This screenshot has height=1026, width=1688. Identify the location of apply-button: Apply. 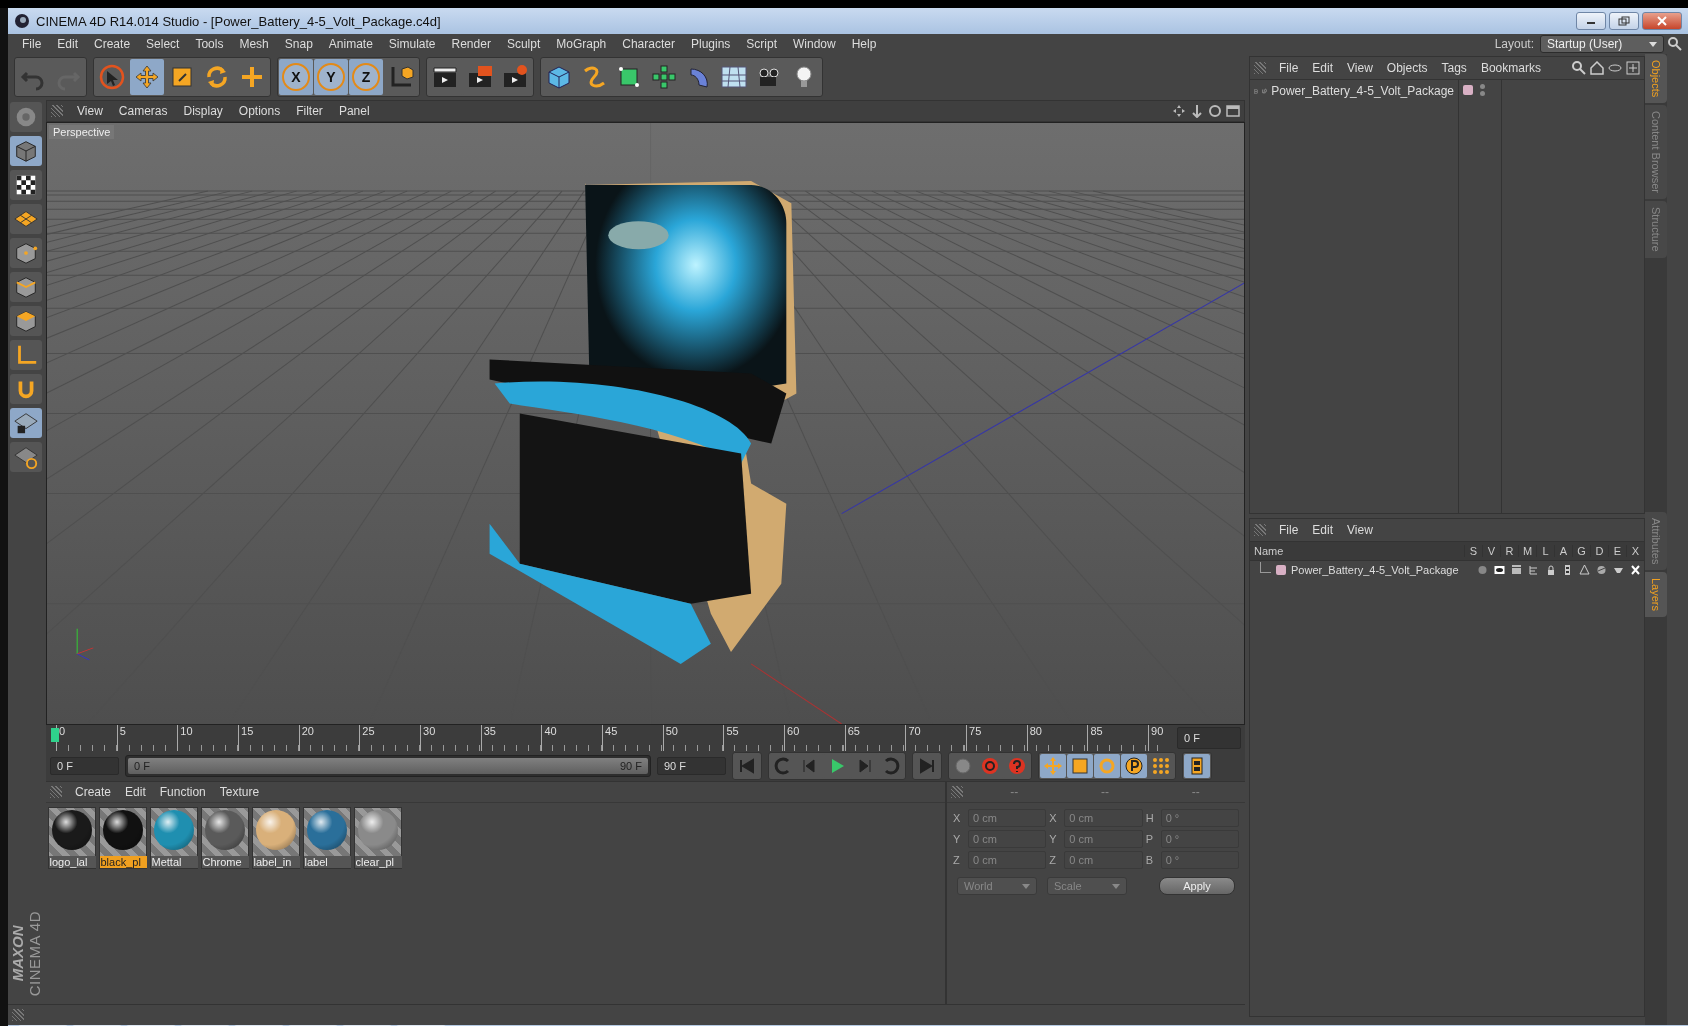
(1197, 886).